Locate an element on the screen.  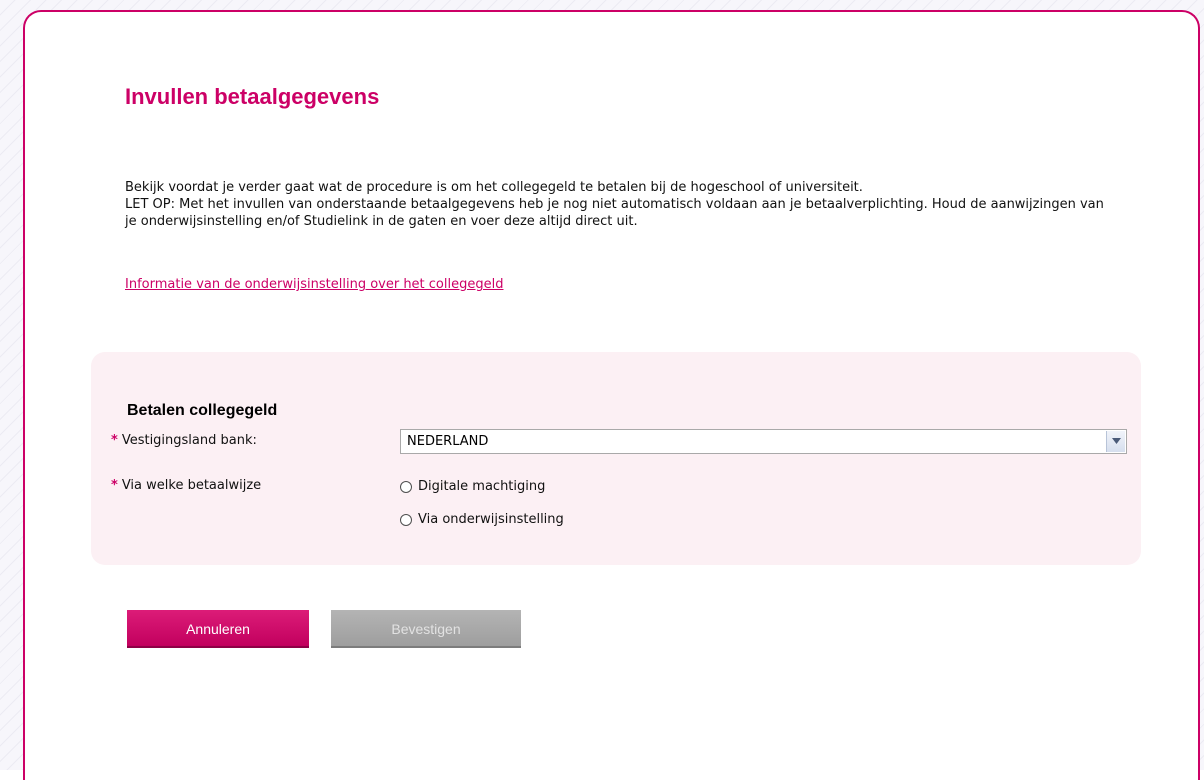
radio-label: Digitale machtiging is located at coordinates (482, 486).